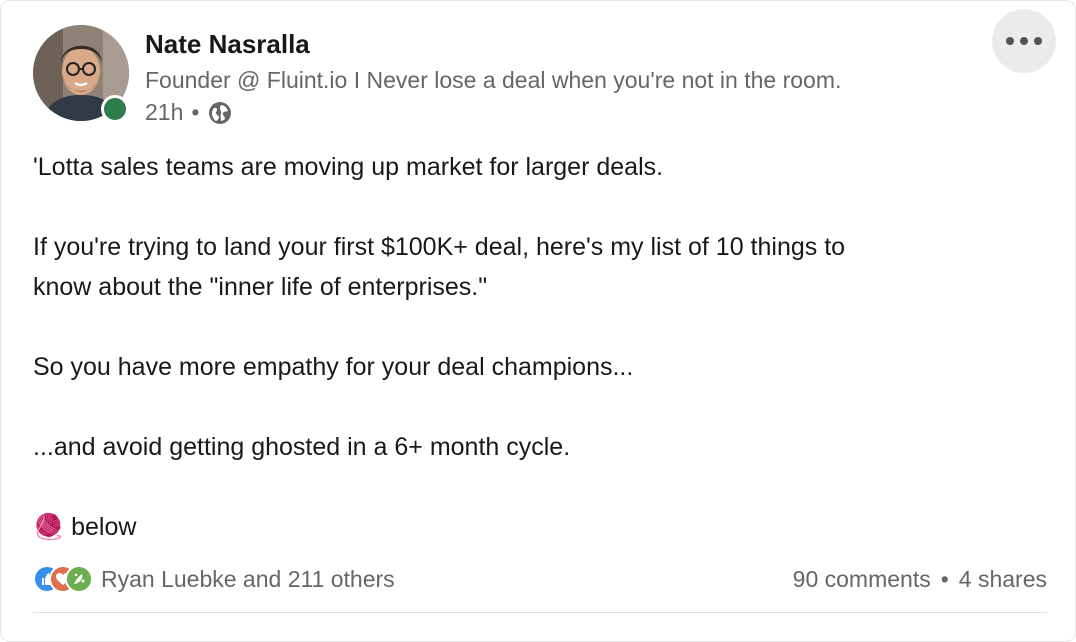 The image size is (1076, 642). Describe the element at coordinates (164, 112) in the screenshot. I see `post-time: 21h` at that location.